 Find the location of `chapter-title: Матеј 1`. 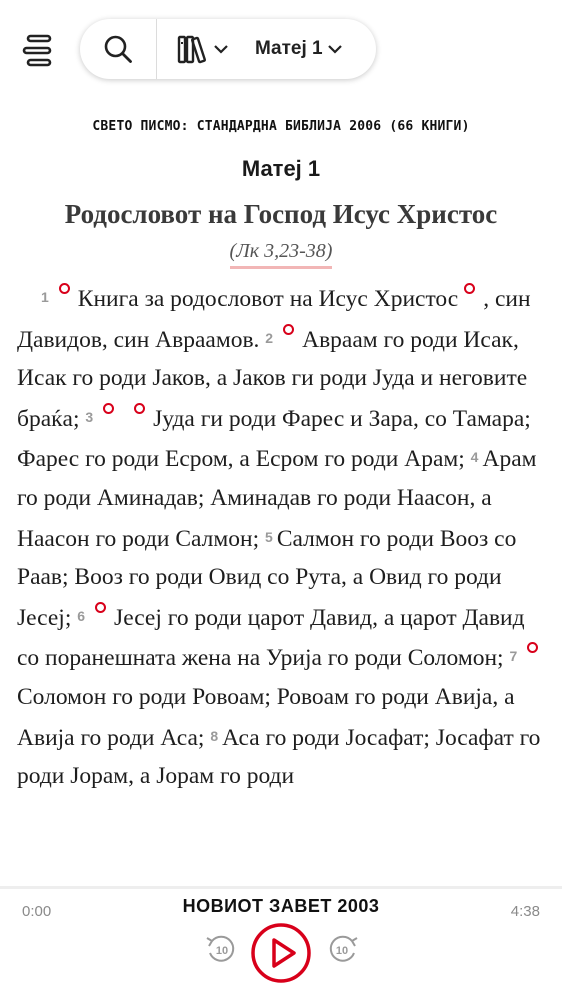

chapter-title: Матеј 1 is located at coordinates (281, 168).